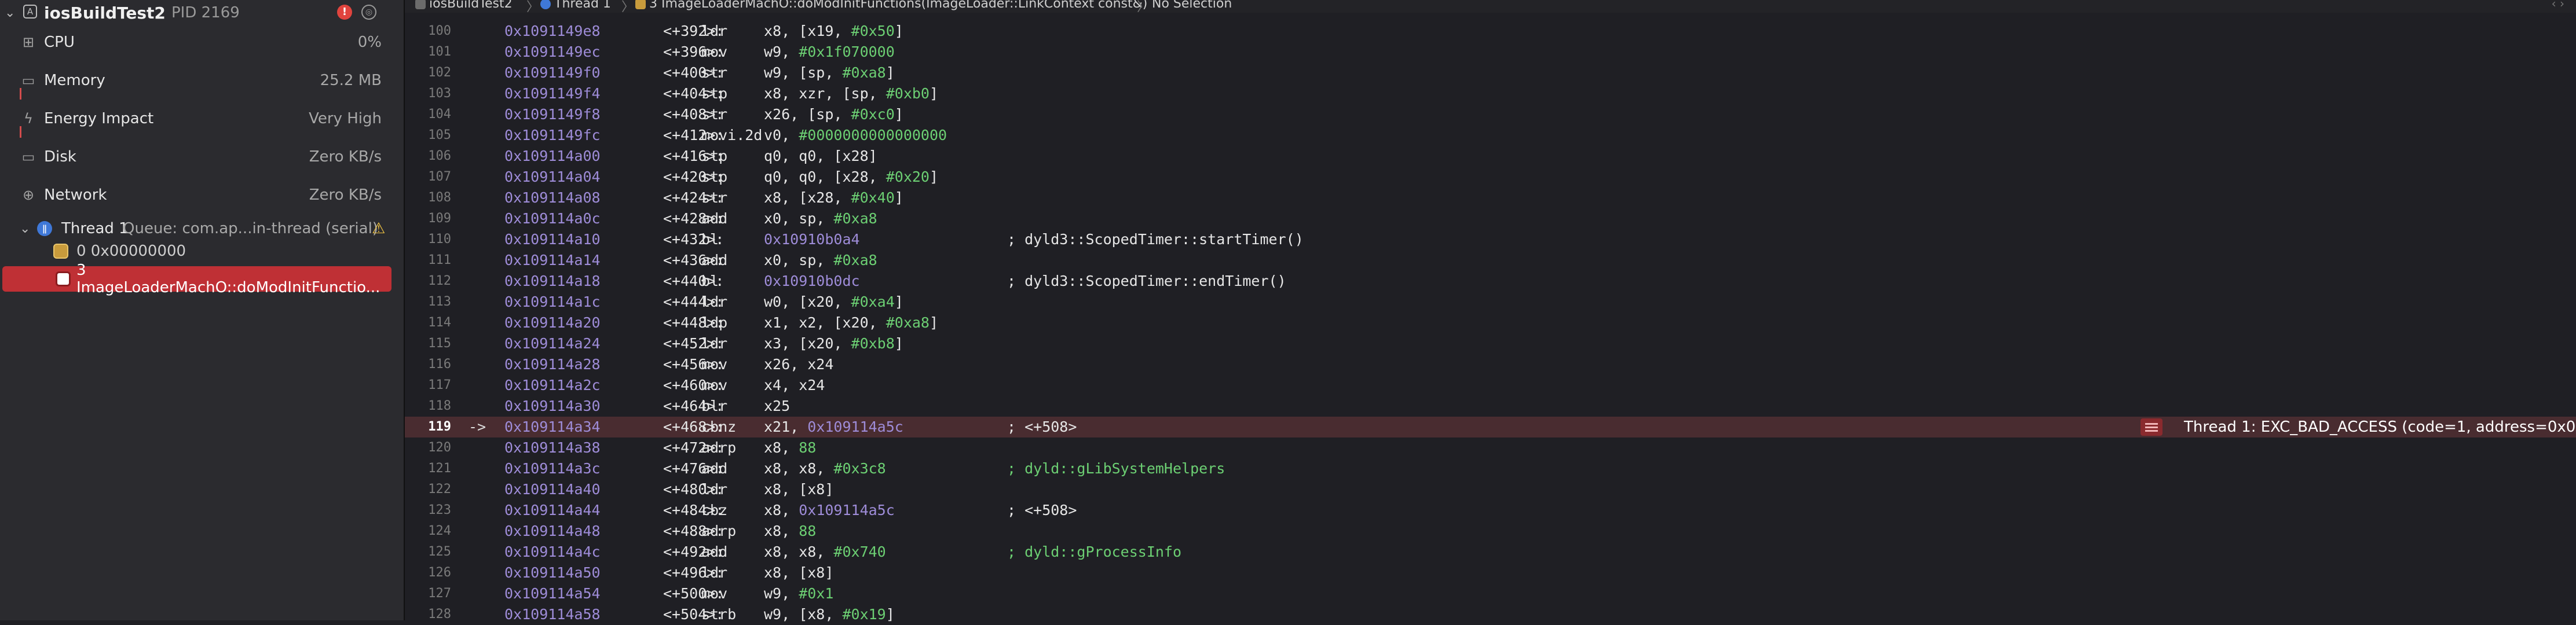 The image size is (2576, 625). What do you see at coordinates (471, 5) in the screenshot?
I see `jumpbar-label: iosBuildTest2` at bounding box center [471, 5].